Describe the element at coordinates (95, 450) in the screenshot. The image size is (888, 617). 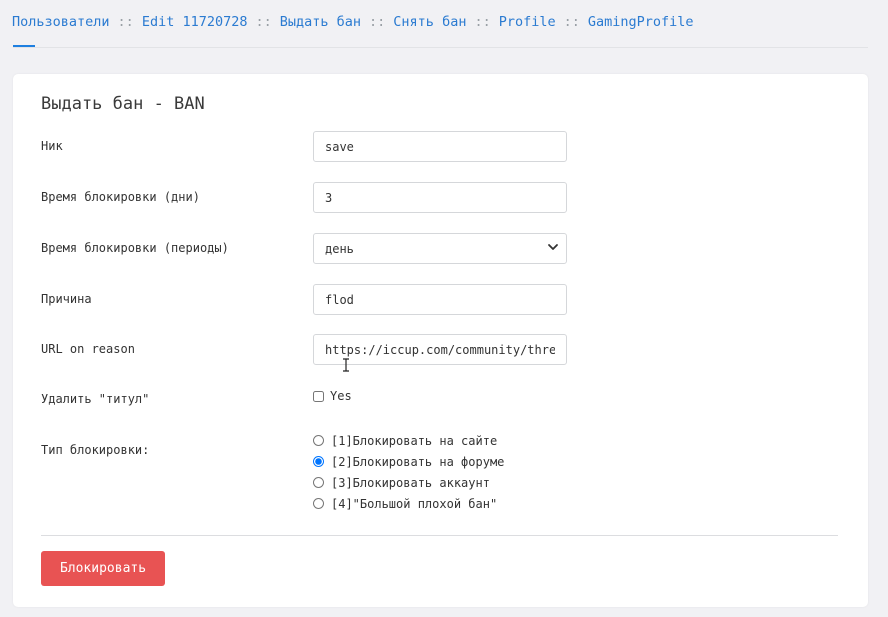
I see `ban-type-label: Тип блокировки:` at that location.